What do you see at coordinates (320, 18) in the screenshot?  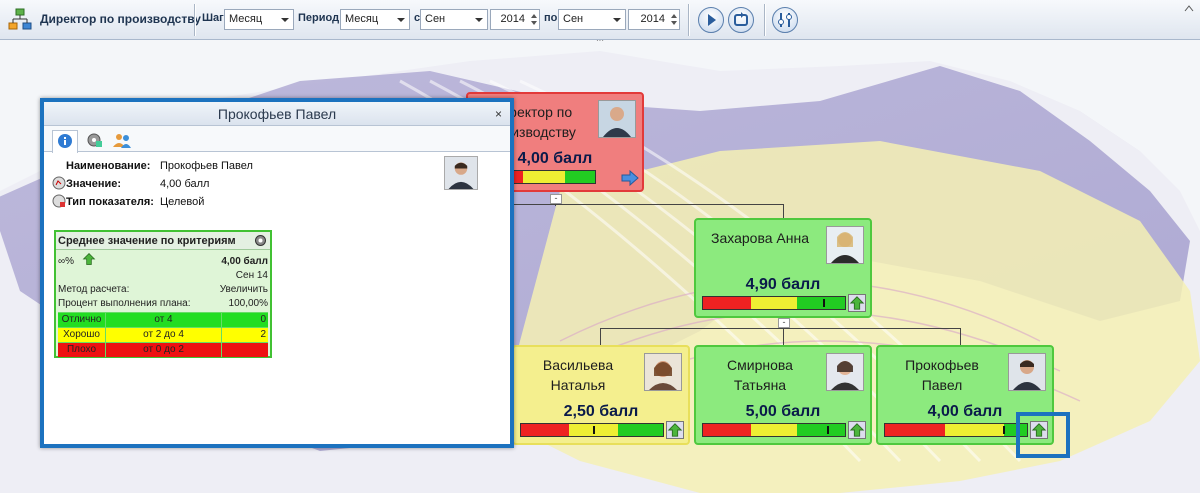 I see `period-label: Период:` at bounding box center [320, 18].